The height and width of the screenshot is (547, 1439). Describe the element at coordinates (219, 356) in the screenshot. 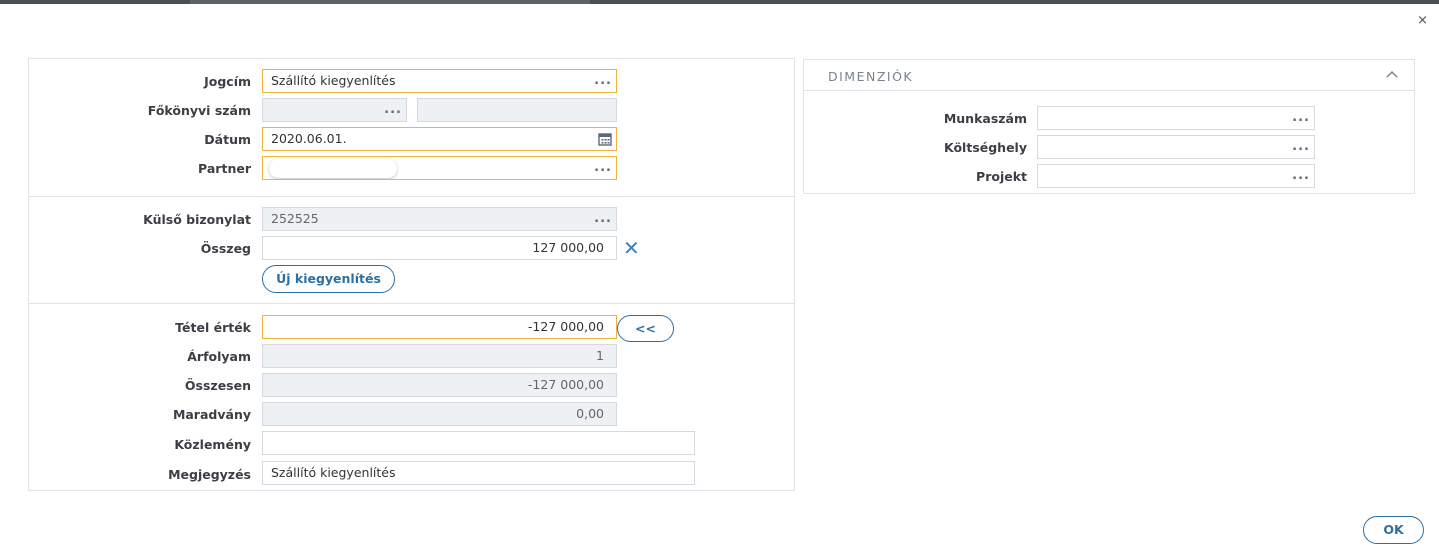

I see `arfolyam-label: Árfolyam` at that location.